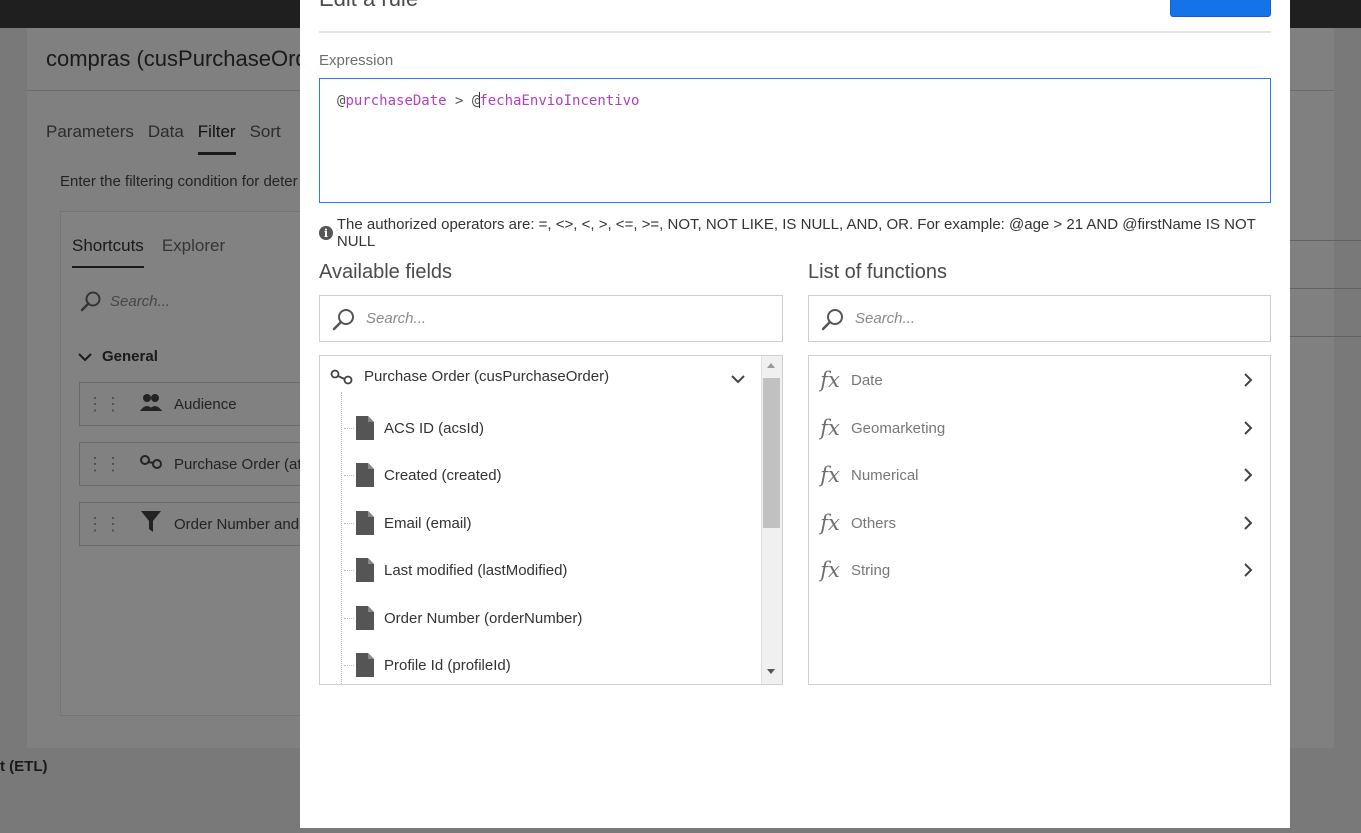 This screenshot has height=833, width=1361. Describe the element at coordinates (459, 101) in the screenshot. I see `expression-operator: >` at that location.